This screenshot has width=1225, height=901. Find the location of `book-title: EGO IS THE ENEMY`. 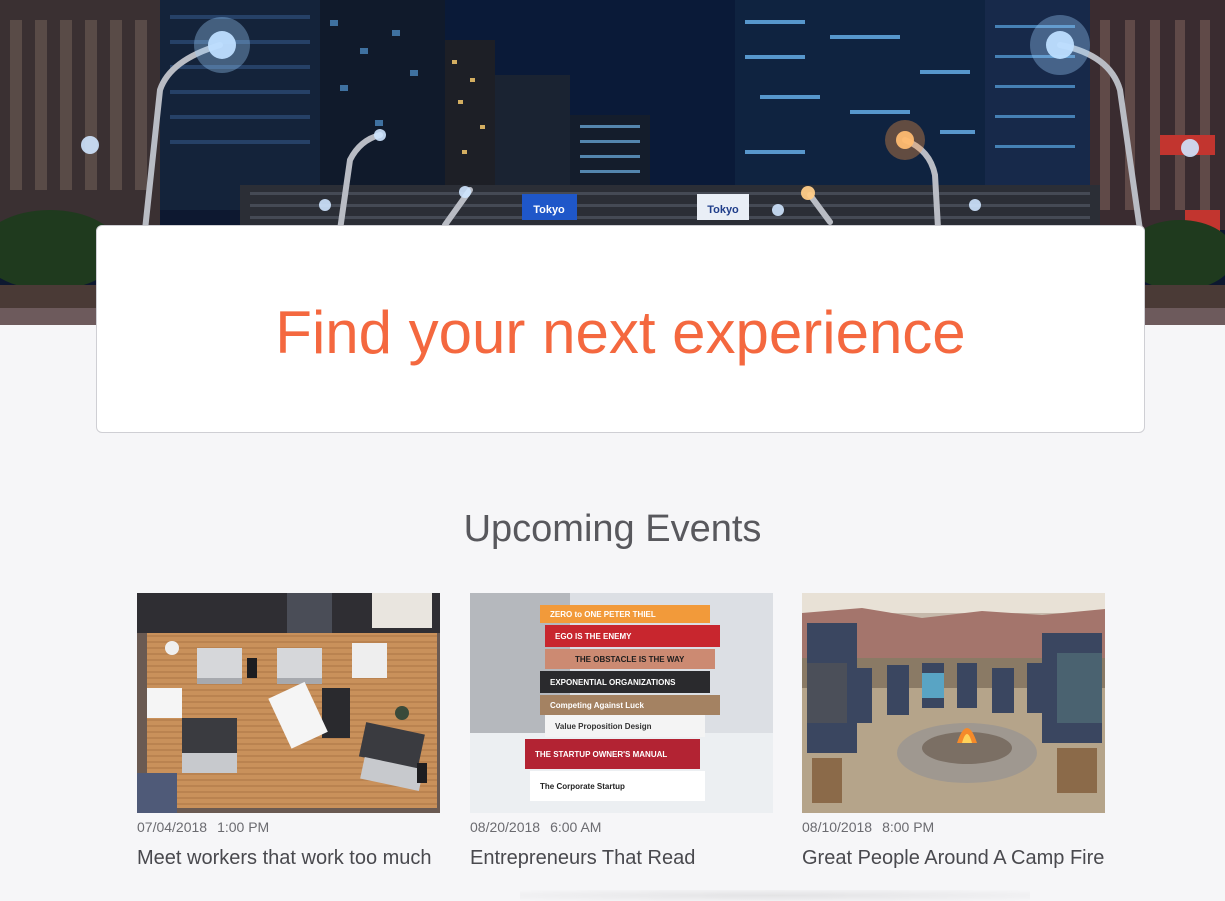

book-title: EGO IS THE ENEMY is located at coordinates (593, 636).